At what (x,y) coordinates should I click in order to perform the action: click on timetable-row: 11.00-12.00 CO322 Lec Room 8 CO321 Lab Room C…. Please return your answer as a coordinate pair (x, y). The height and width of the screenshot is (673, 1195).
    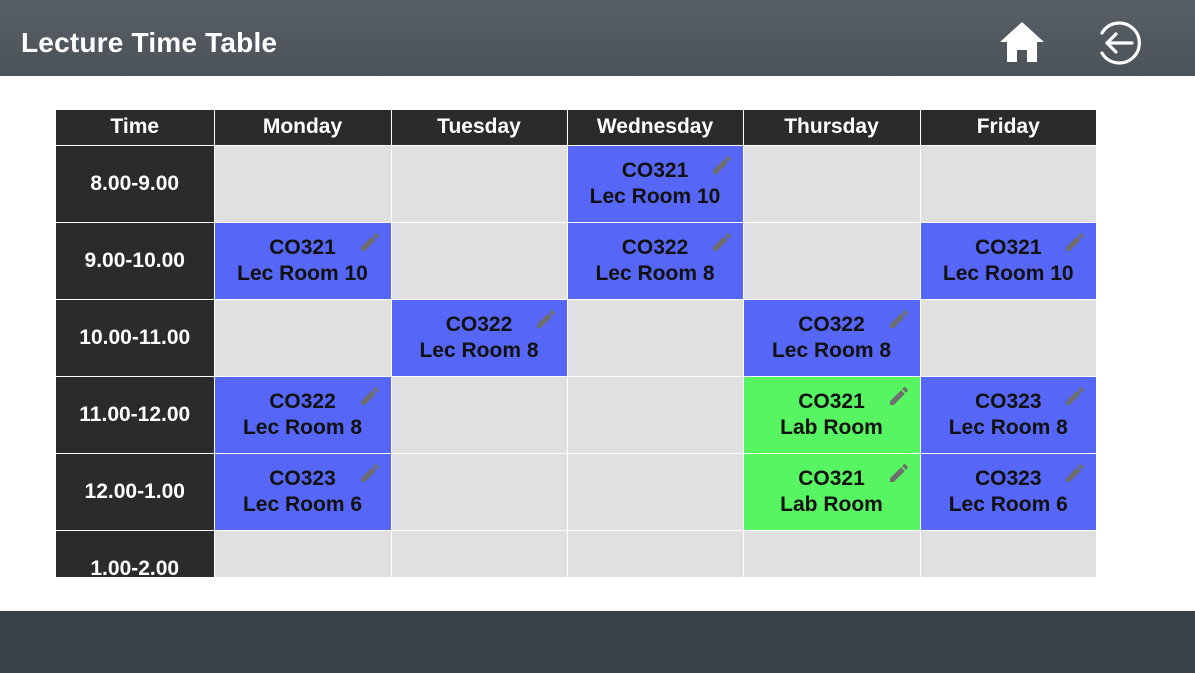
    Looking at the image, I should click on (576, 414).